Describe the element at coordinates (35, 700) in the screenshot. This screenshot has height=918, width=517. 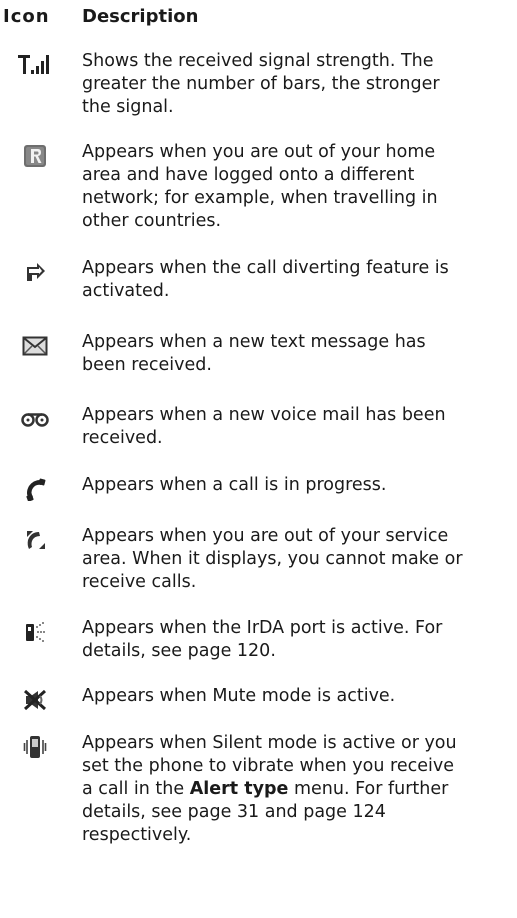
I see `mute-icon` at that location.